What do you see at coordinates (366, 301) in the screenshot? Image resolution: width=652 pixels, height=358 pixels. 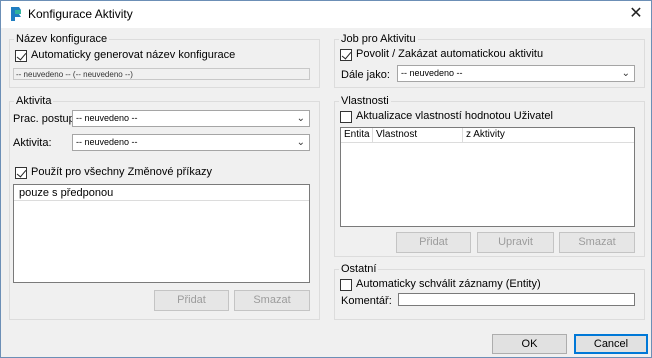 I see `komentar-label: Komentář:` at bounding box center [366, 301].